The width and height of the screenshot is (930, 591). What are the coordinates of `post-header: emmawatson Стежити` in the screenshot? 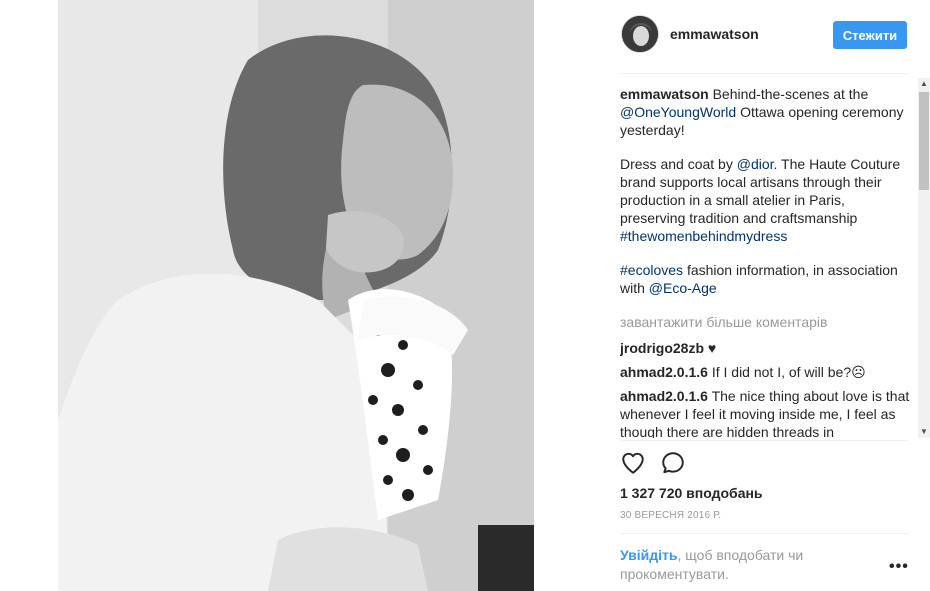 It's located at (767, 36).